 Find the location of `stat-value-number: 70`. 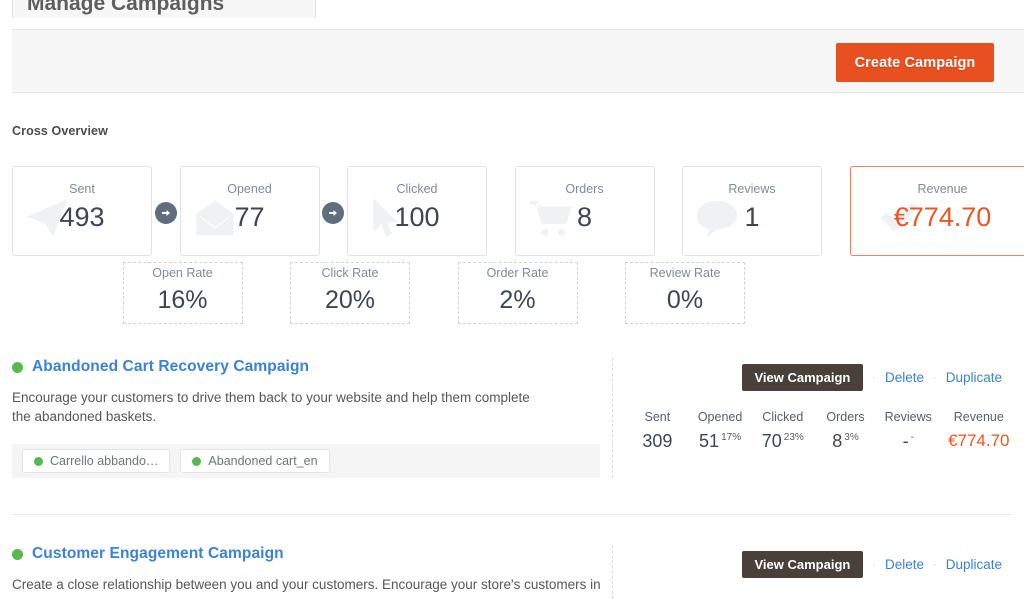

stat-value-number: 70 is located at coordinates (771, 441).